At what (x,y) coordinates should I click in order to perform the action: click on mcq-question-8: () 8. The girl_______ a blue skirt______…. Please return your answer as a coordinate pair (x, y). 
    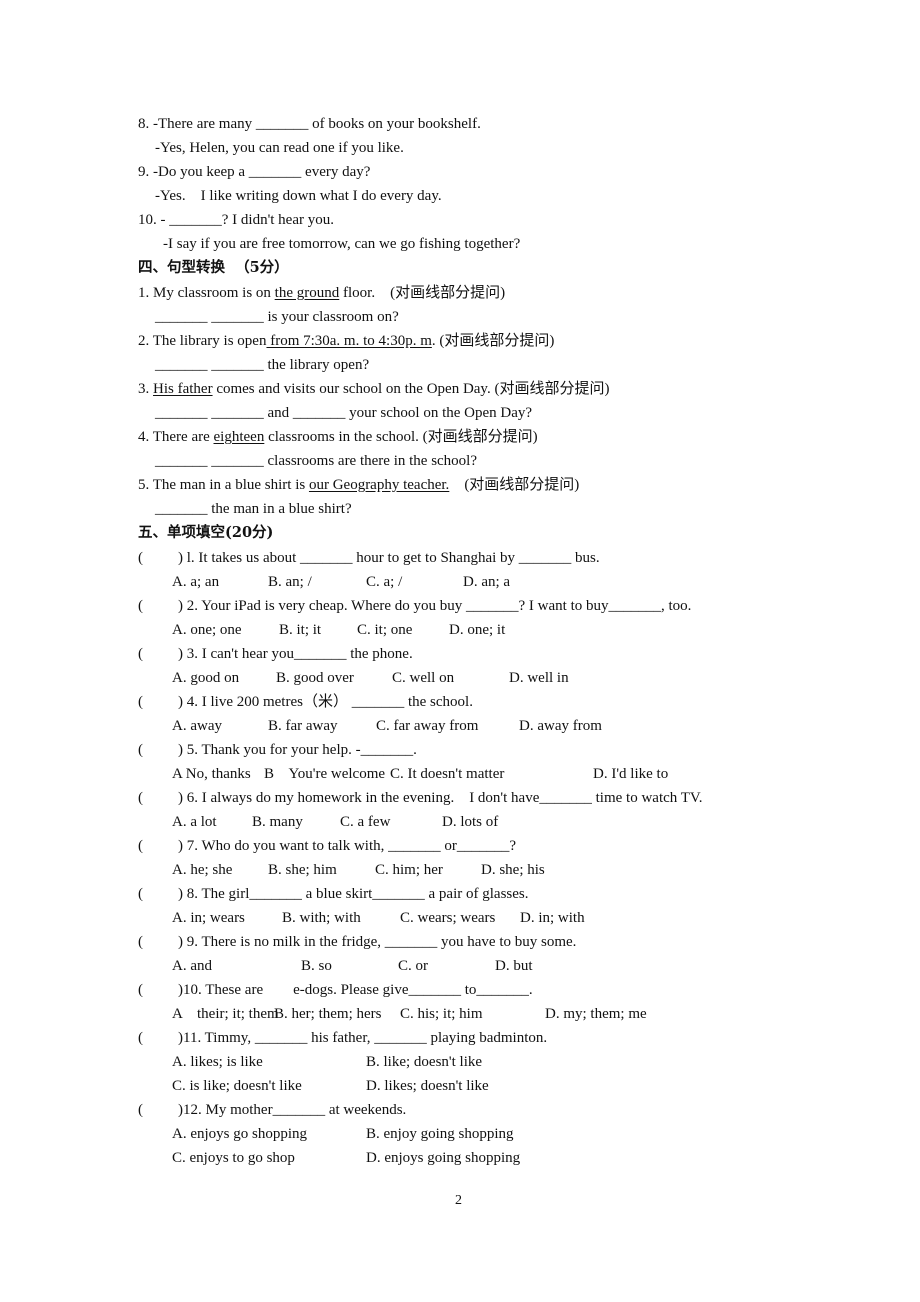
    Looking at the image, I should click on (333, 894).